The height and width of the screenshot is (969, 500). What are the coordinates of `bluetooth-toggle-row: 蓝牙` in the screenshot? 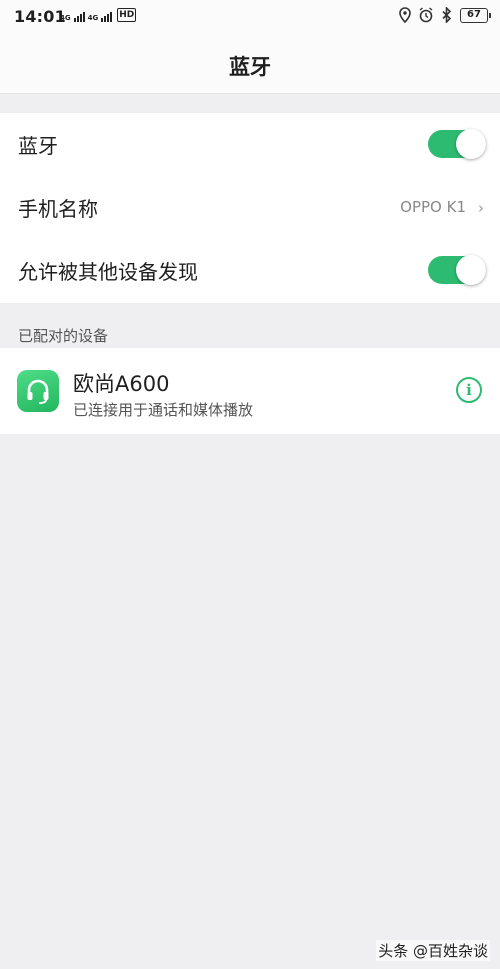 It's located at (250, 144).